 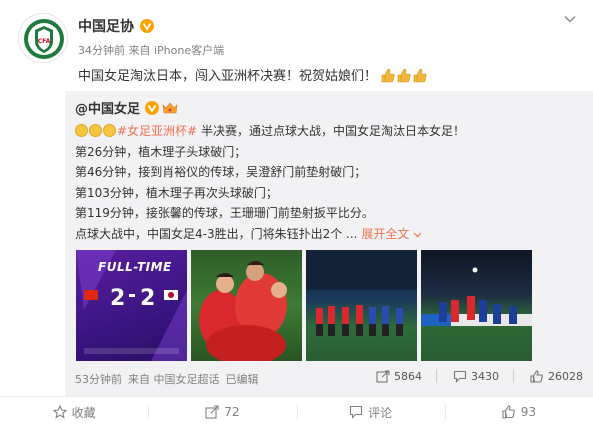 I want to click on repost-time: 53分钟前, so click(x=98, y=379).